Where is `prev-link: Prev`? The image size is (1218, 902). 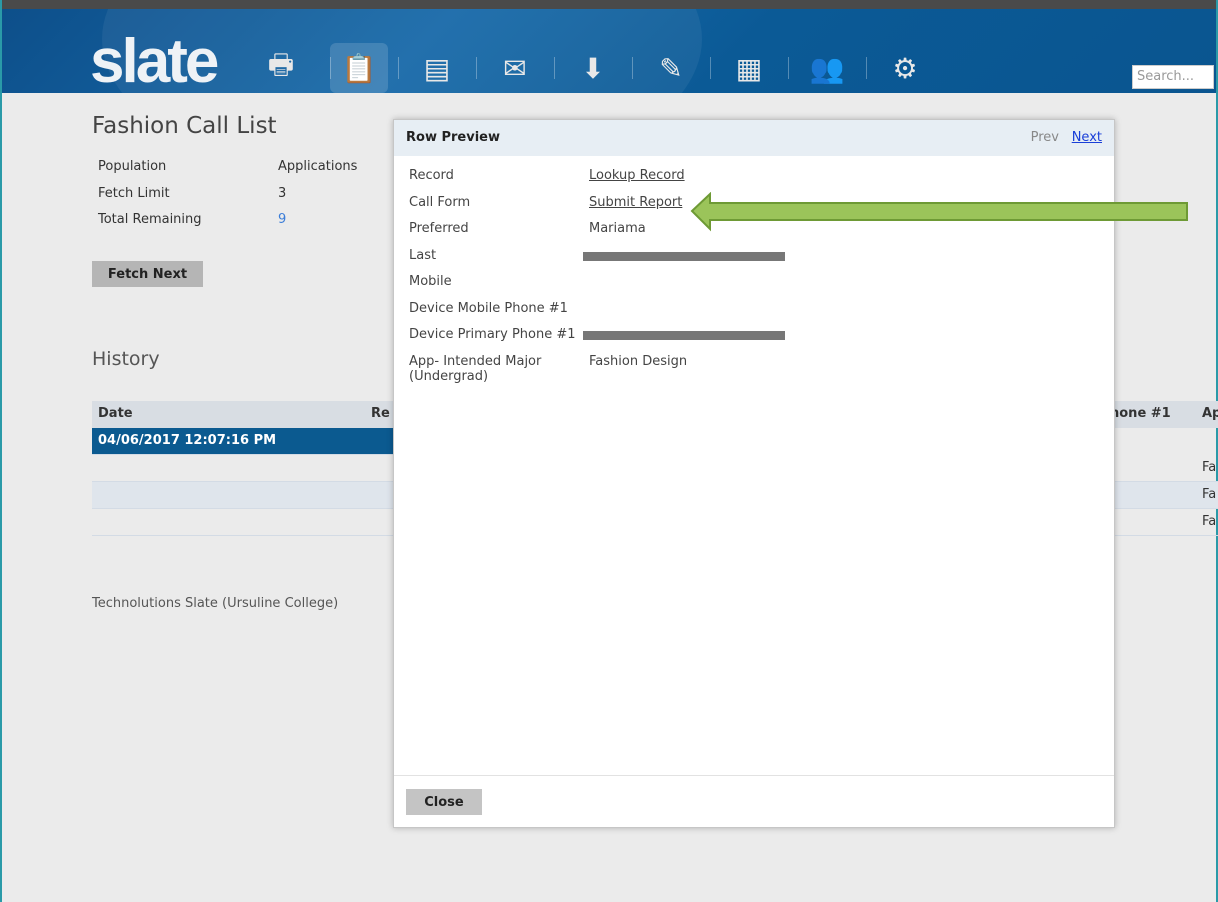 prev-link: Prev is located at coordinates (1045, 137).